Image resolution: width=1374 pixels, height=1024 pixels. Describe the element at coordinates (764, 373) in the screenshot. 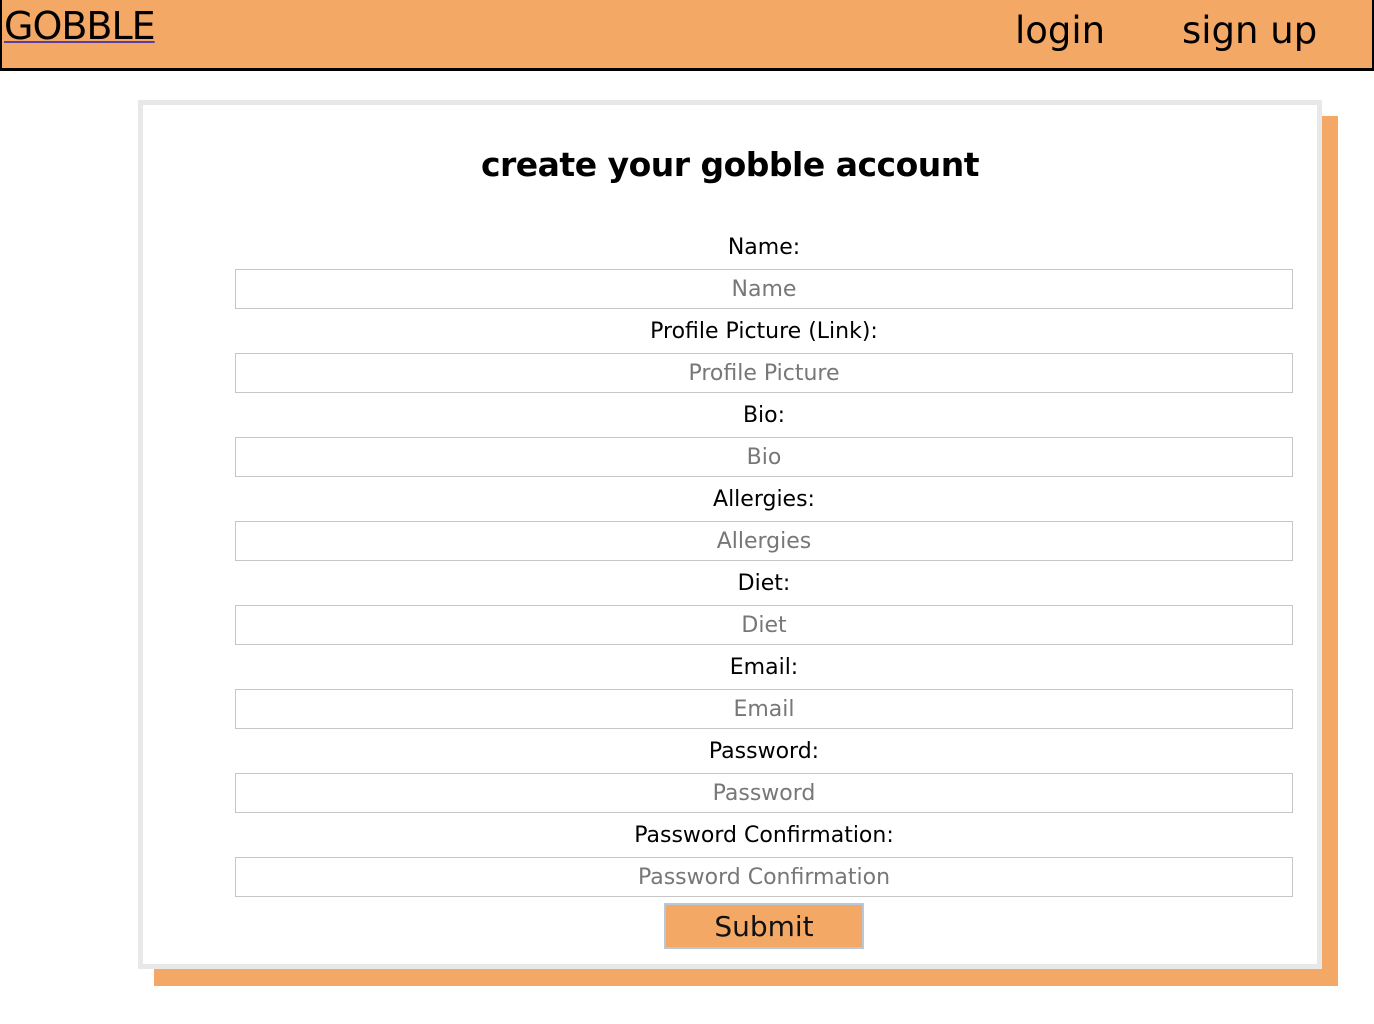

I see `profile-picture-input` at that location.